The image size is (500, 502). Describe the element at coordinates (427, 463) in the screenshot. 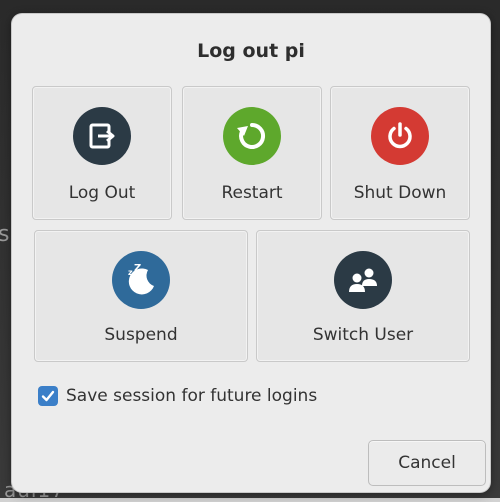

I see `cancel-button: Cancel` at that location.